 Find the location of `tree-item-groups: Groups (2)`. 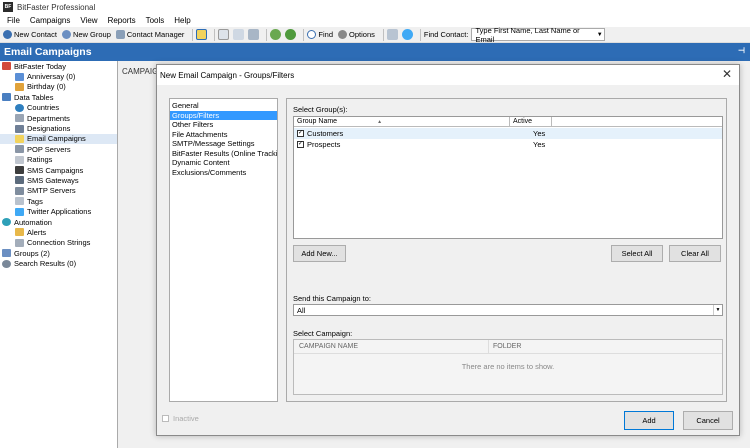

tree-item-groups: Groups (2) is located at coordinates (58, 253).